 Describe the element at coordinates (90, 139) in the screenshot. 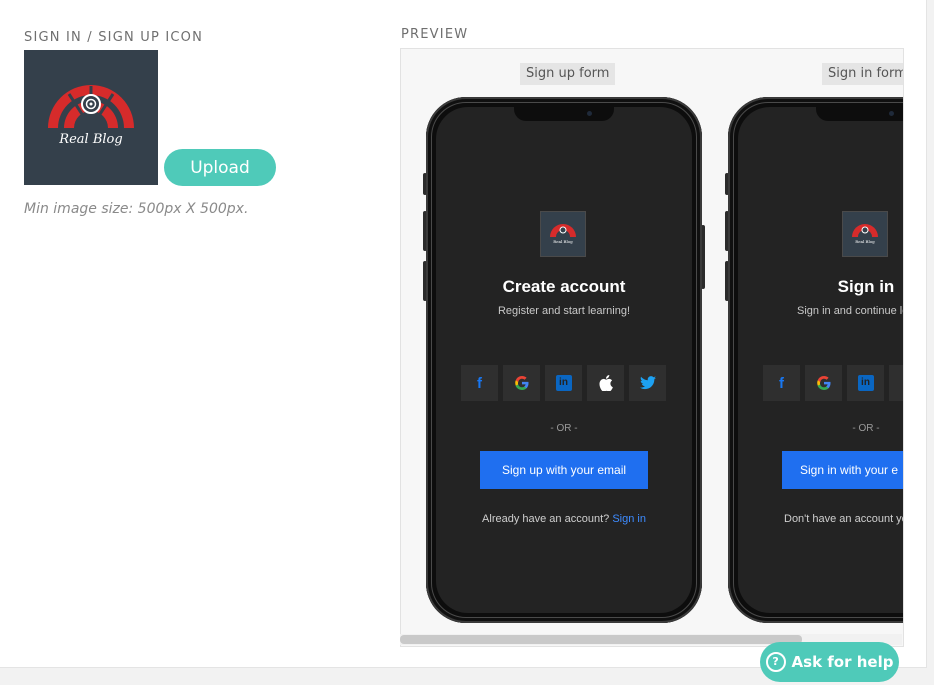

I see `logo-text: Real Blog` at that location.